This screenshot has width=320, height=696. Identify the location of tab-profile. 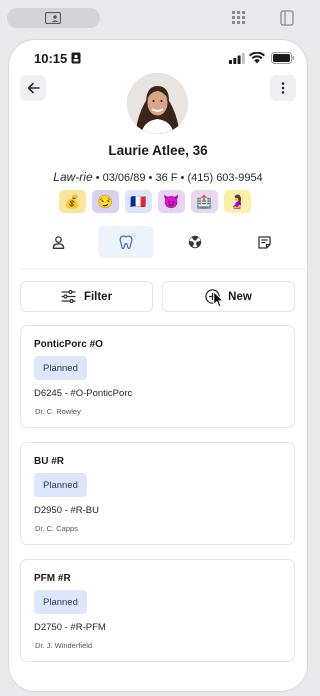
(58, 242).